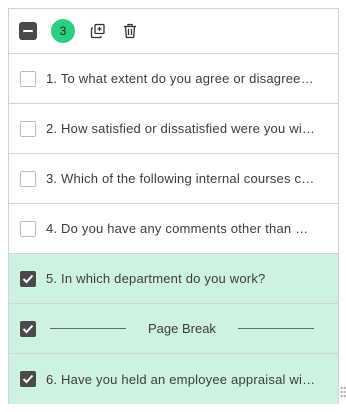  I want to click on select-all-checkbox, so click(28, 31).